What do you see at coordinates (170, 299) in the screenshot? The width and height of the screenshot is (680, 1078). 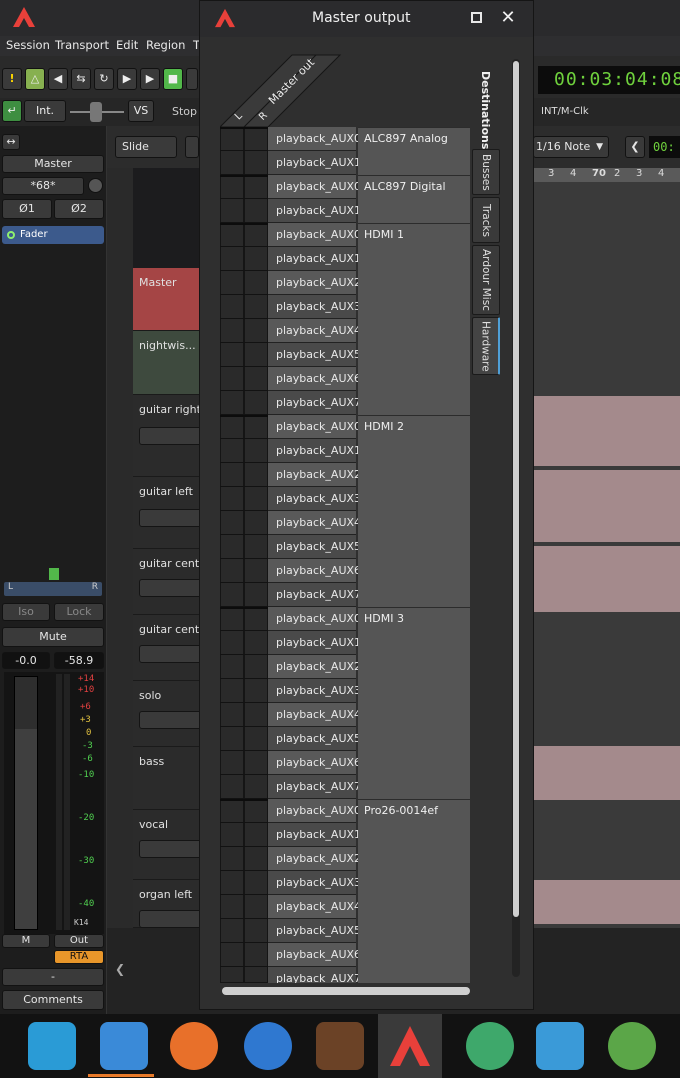 I see `track-master: Master` at bounding box center [170, 299].